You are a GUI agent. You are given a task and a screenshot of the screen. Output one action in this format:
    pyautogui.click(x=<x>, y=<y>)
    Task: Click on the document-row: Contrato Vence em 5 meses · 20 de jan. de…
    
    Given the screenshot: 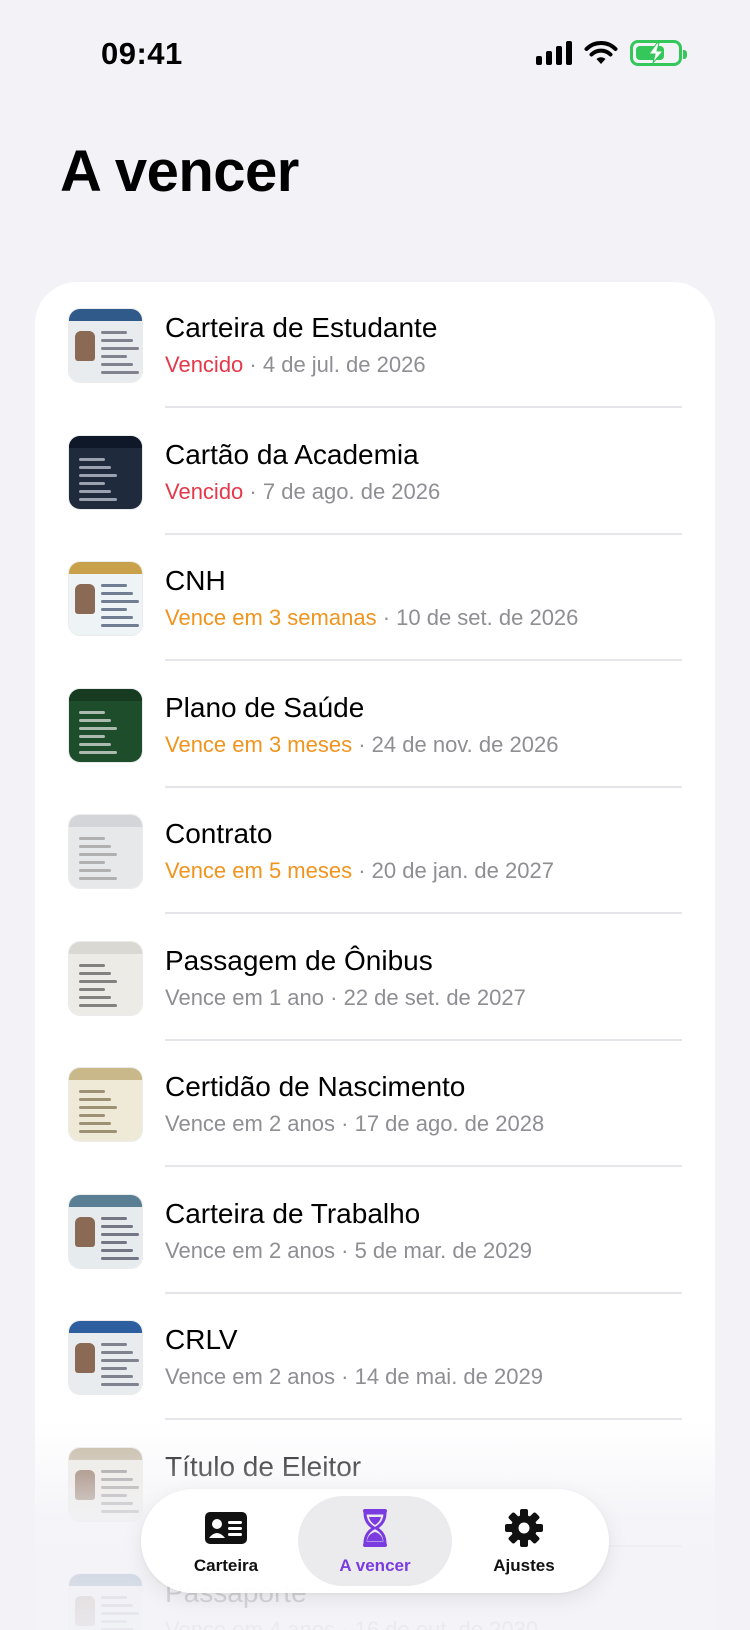 What is the action you would take?
    pyautogui.click(x=375, y=851)
    